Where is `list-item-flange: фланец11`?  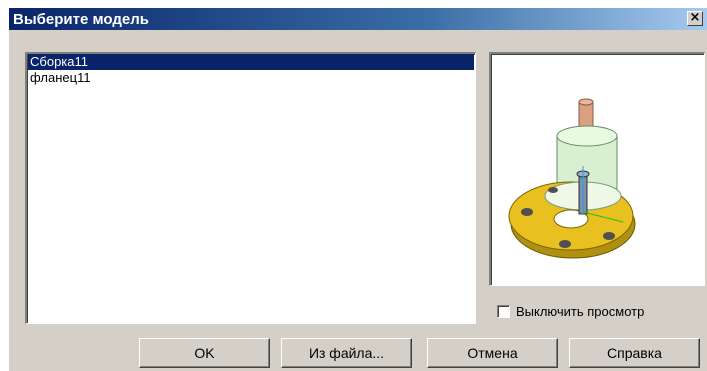 list-item-flange: фланец11 is located at coordinates (251, 78).